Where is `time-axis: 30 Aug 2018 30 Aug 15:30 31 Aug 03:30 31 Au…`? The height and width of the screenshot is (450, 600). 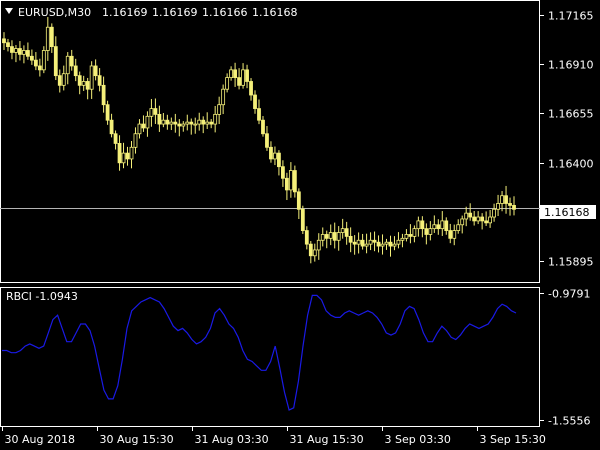
time-axis: 30 Aug 2018 30 Aug 15:30 31 Aug 03:30 31 Au… is located at coordinates (274, 436).